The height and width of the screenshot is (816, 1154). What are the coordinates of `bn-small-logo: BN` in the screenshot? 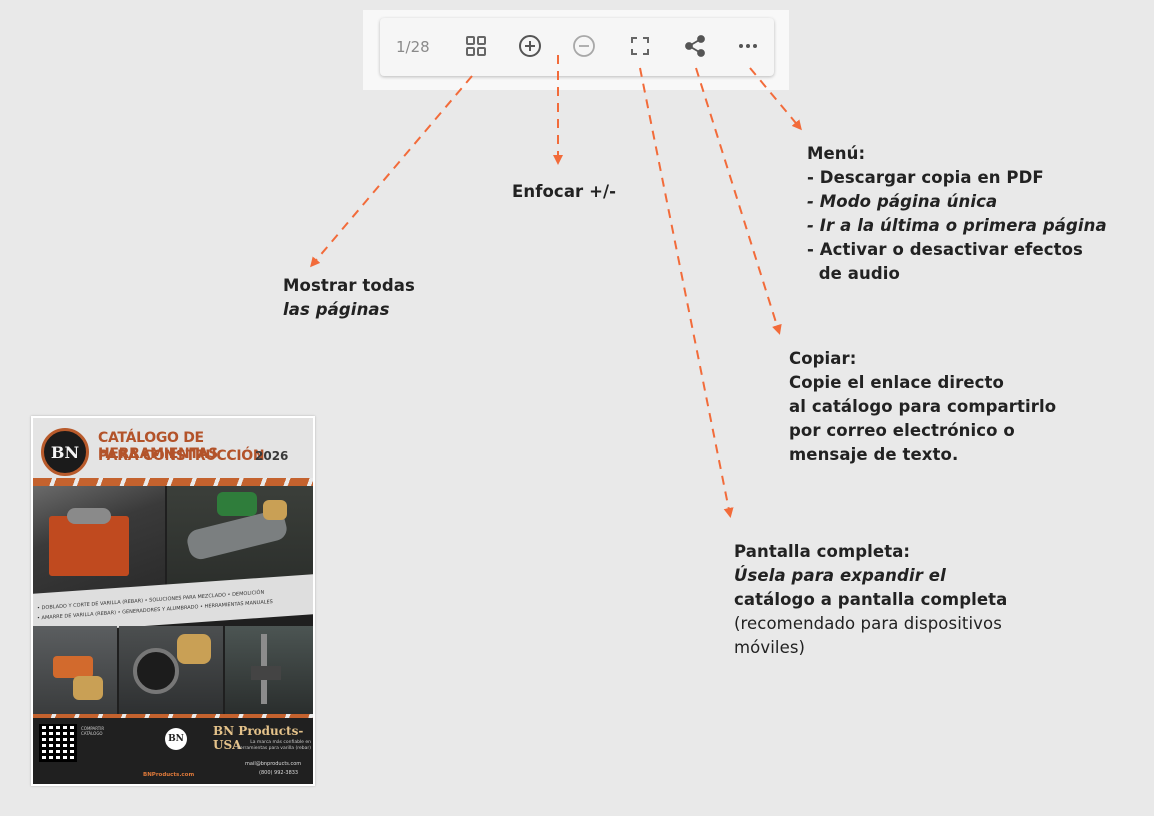 It's located at (176, 739).